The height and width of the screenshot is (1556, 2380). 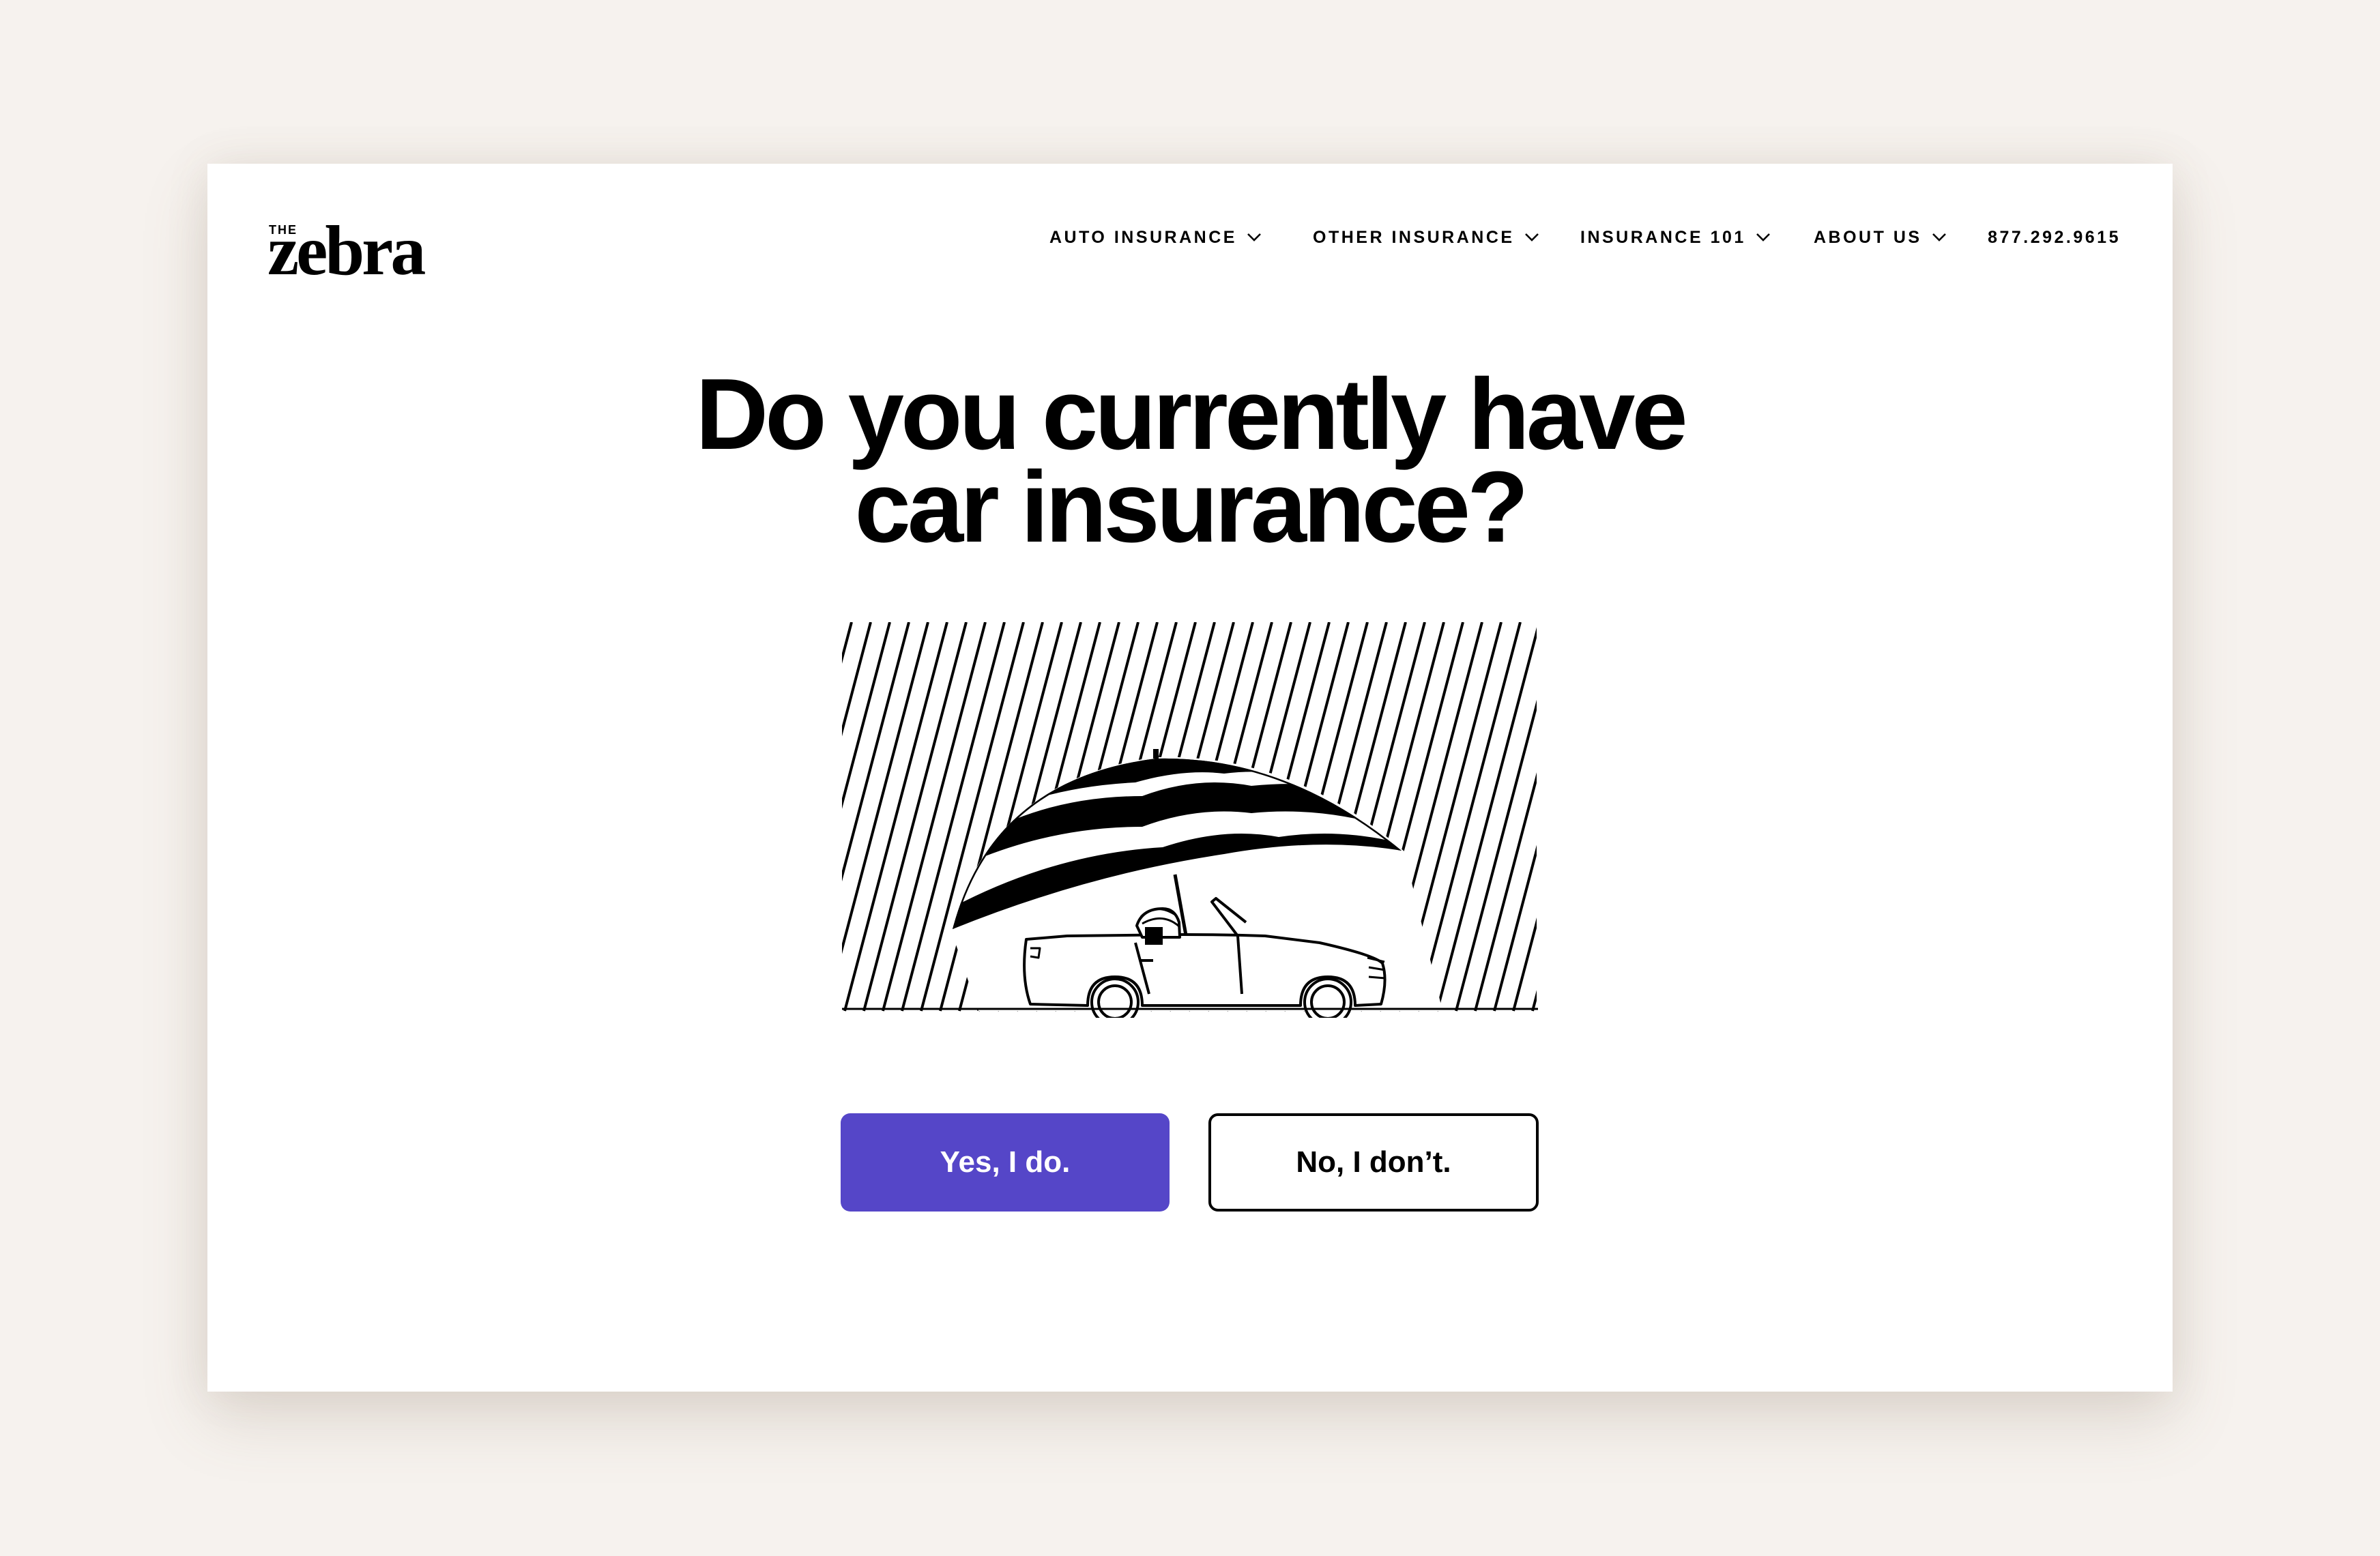 I want to click on car-under-umbrella-in-rain-illustration, so click(x=1191, y=820).